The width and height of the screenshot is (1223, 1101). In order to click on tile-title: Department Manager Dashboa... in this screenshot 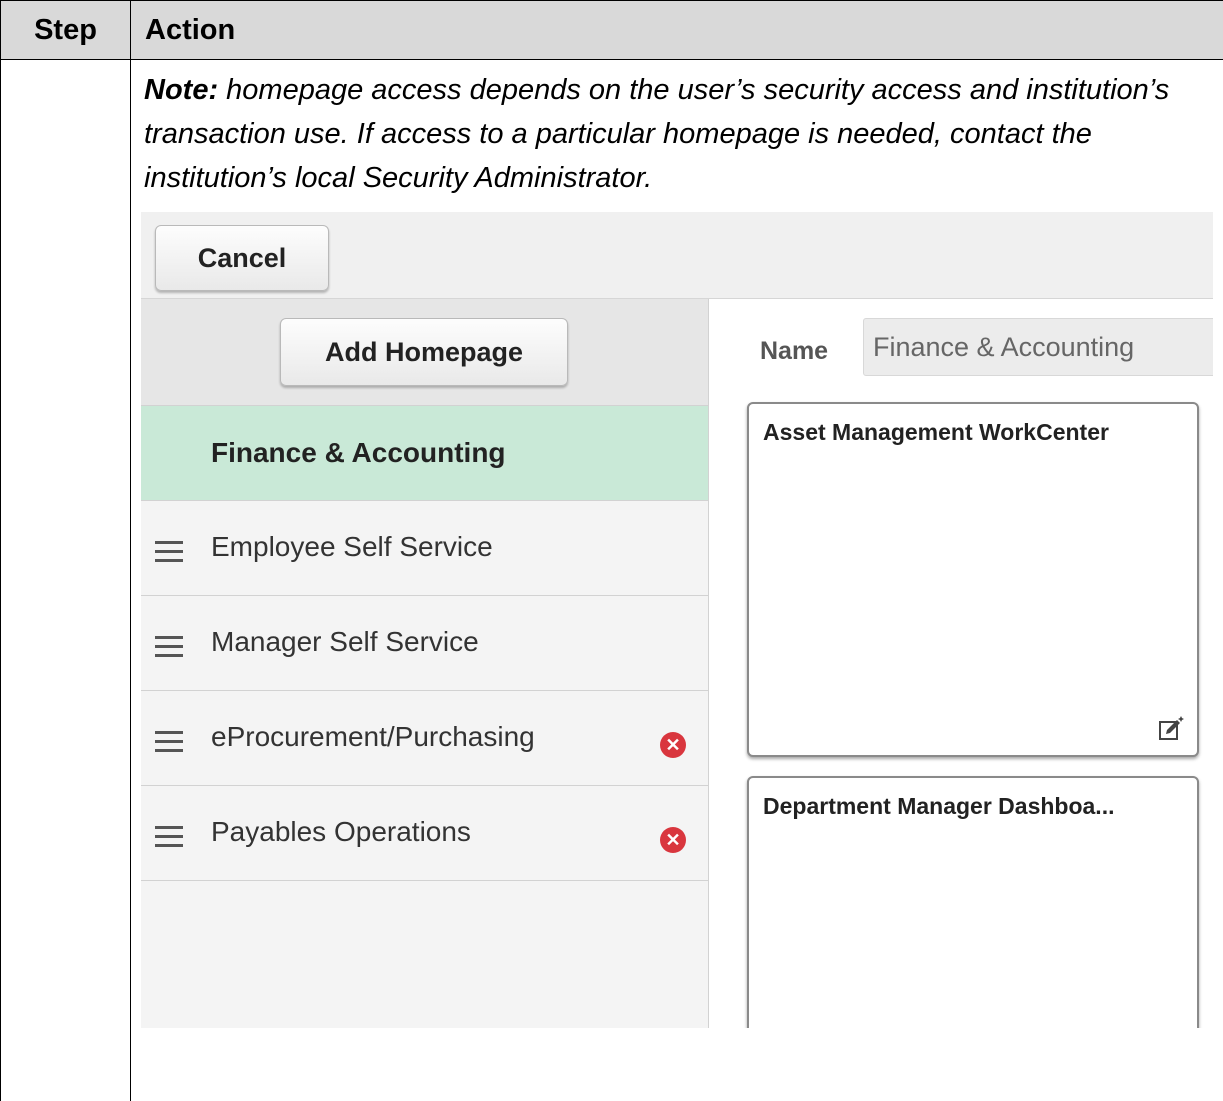, I will do `click(939, 806)`.